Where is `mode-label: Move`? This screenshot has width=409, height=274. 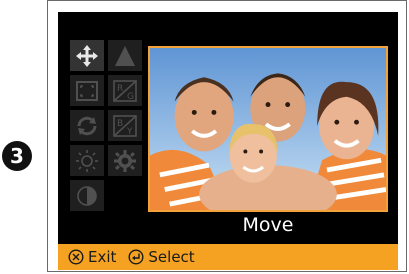 mode-label: Move is located at coordinates (268, 225).